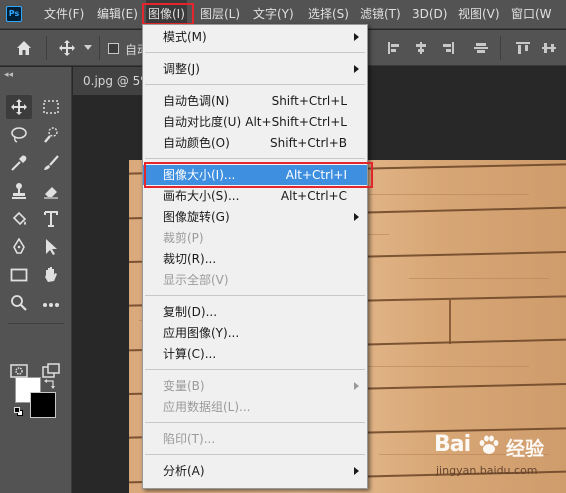 This screenshot has width=566, height=493. What do you see at coordinates (51, 219) in the screenshot?
I see `type-tool-icon` at bounding box center [51, 219].